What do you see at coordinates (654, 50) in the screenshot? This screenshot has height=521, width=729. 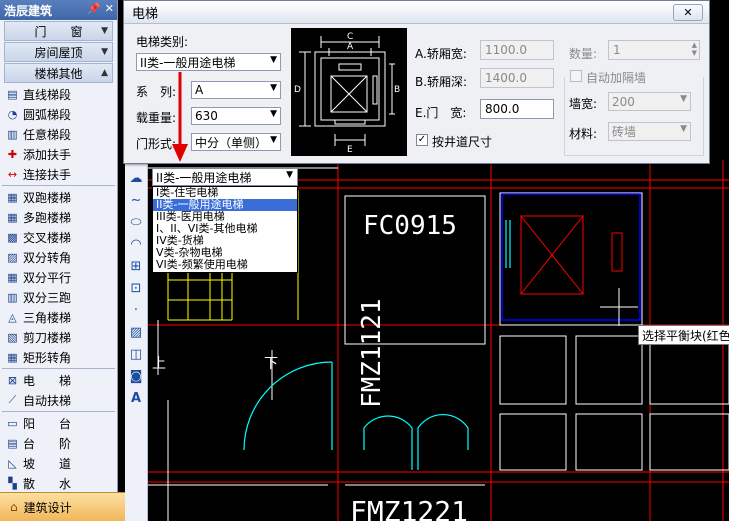 I see `count-spinner: 1 ▲ ▼` at bounding box center [654, 50].